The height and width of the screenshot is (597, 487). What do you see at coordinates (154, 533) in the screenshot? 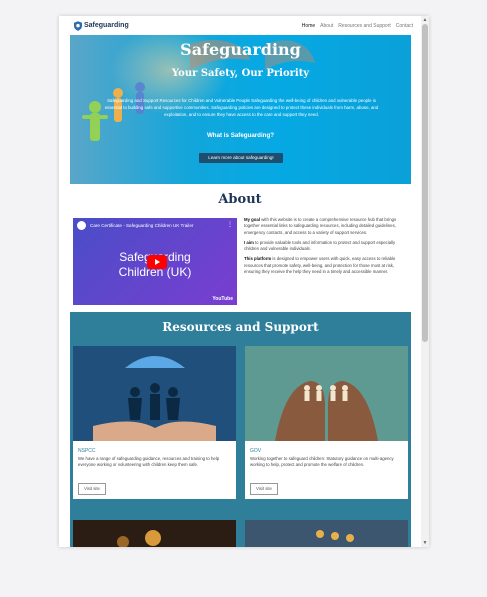
I see `resource-card-3-image` at bounding box center [154, 533].